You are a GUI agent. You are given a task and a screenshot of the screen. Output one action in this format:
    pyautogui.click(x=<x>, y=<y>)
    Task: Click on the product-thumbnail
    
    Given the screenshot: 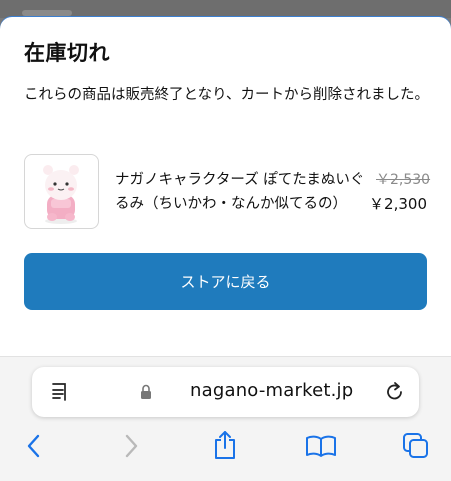 What is the action you would take?
    pyautogui.click(x=61, y=191)
    